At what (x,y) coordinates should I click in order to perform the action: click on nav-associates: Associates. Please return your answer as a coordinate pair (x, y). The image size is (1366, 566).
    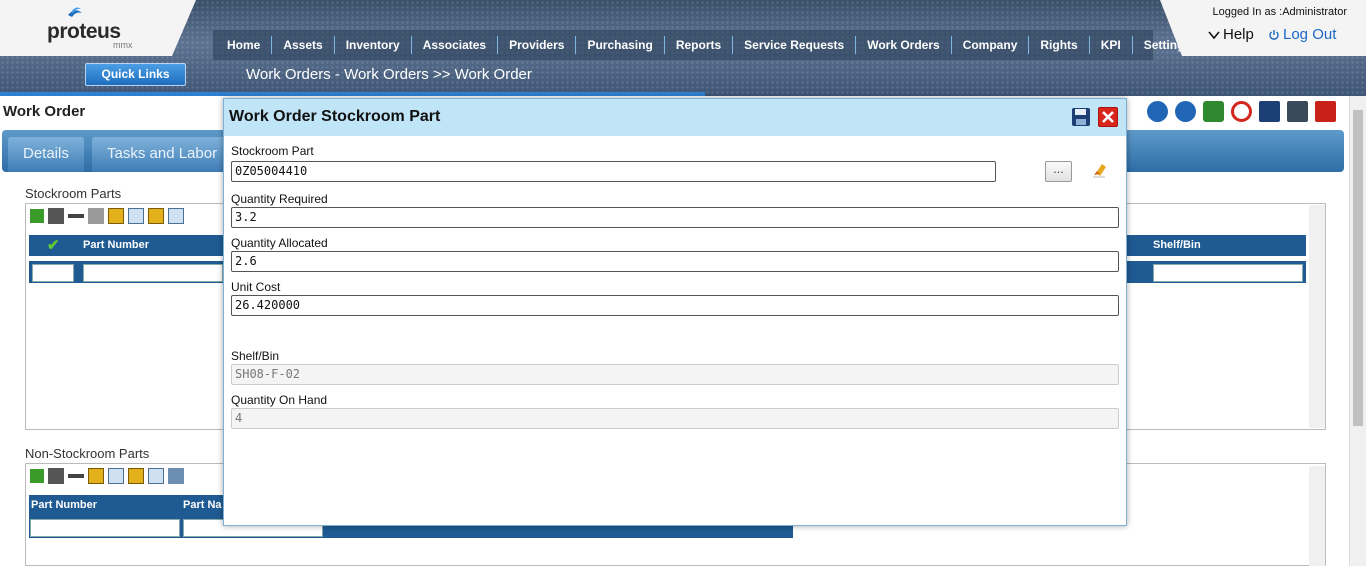
    Looking at the image, I should click on (455, 45).